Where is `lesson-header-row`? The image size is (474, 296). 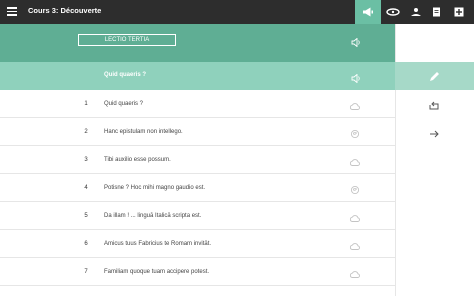
lesson-header-row is located at coordinates (197, 43).